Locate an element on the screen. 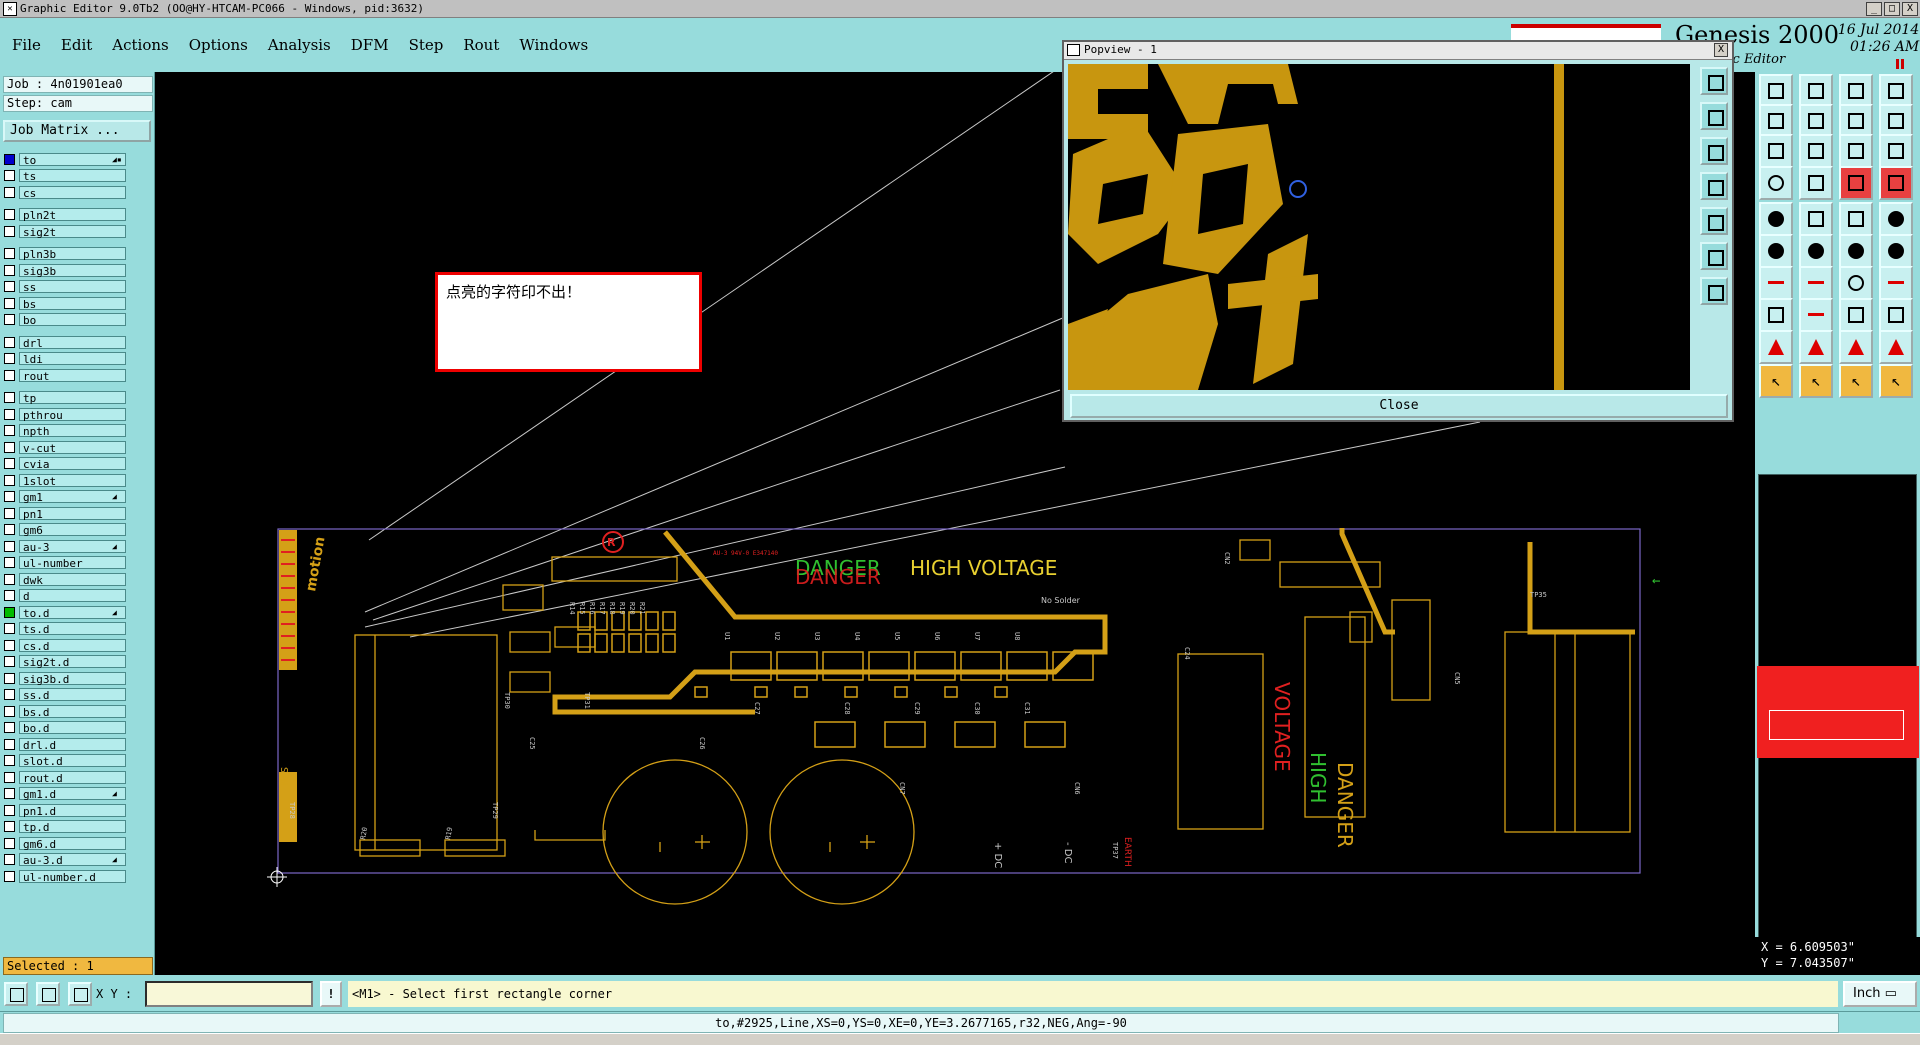 The image size is (1920, 1045). layer-row: au-3 ◢ is located at coordinates (65, 546).